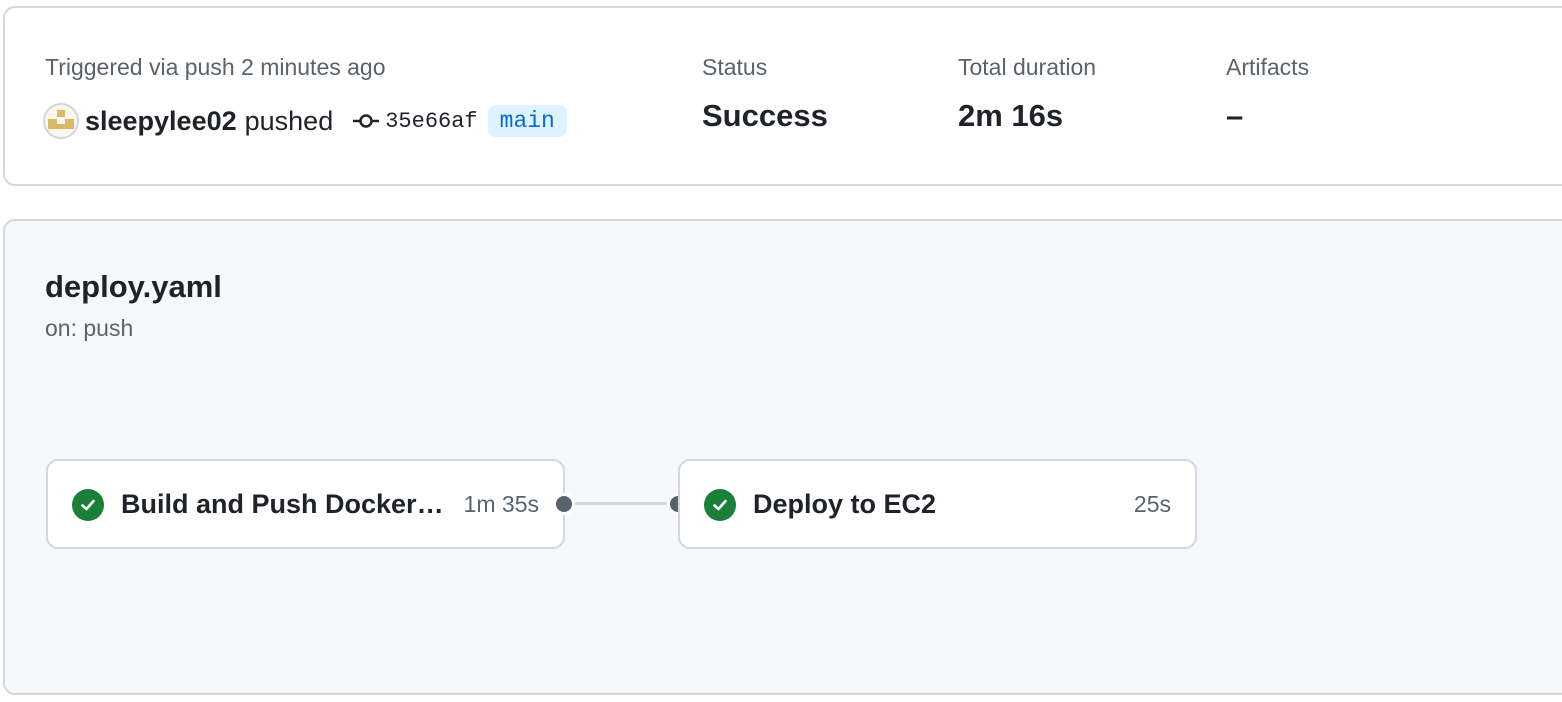 The image size is (1562, 702). Describe the element at coordinates (286, 504) in the screenshot. I see `job-name: Build and Push Docker Image` at that location.